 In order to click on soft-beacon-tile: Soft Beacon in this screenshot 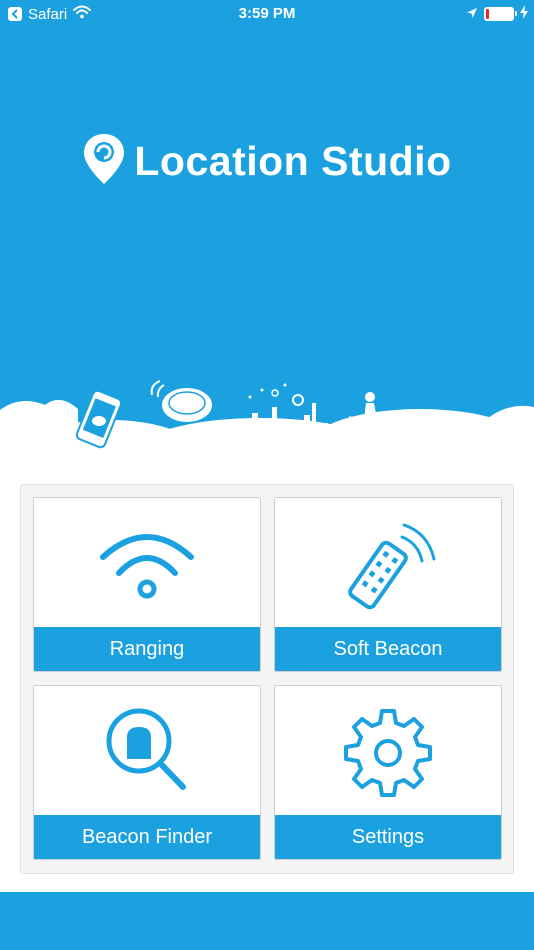, I will do `click(388, 584)`.